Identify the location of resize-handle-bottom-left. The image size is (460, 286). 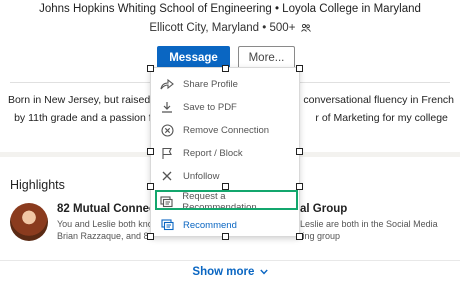
(150, 236).